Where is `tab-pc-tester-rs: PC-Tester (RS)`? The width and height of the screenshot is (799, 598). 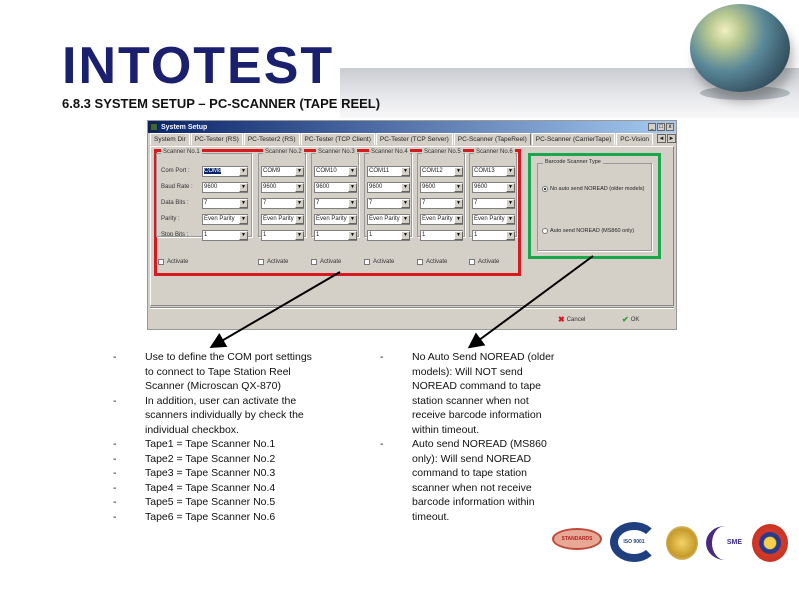 tab-pc-tester-rs: PC-Tester (RS) is located at coordinates (216, 139).